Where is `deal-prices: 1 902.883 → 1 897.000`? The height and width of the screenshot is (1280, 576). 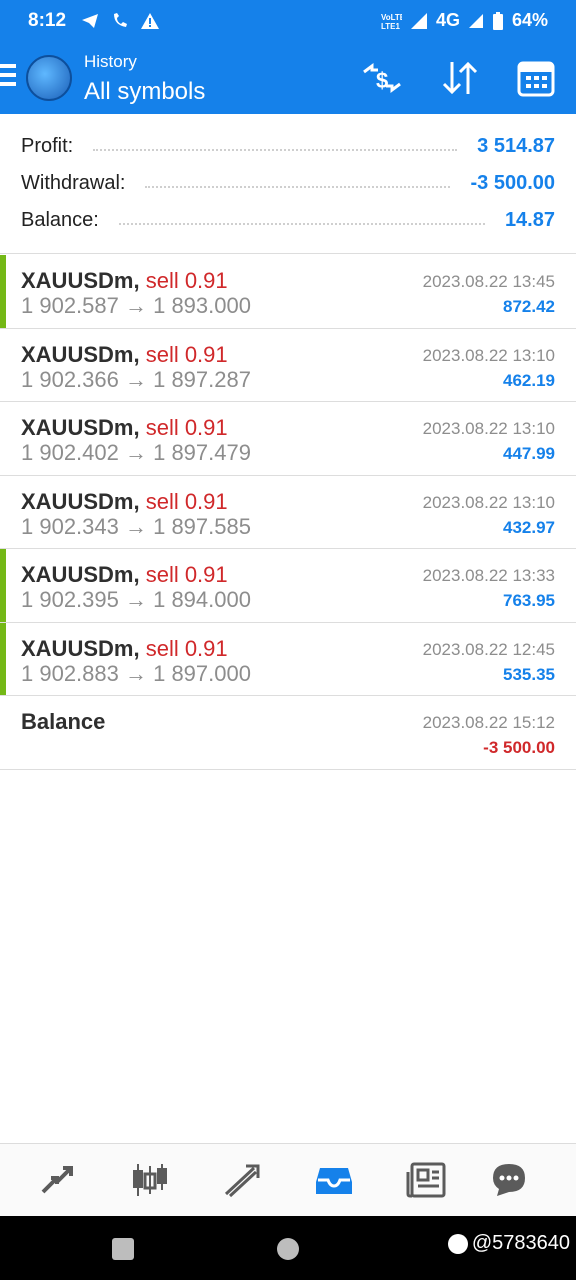
deal-prices: 1 902.883 → 1 897.000 is located at coordinates (136, 673).